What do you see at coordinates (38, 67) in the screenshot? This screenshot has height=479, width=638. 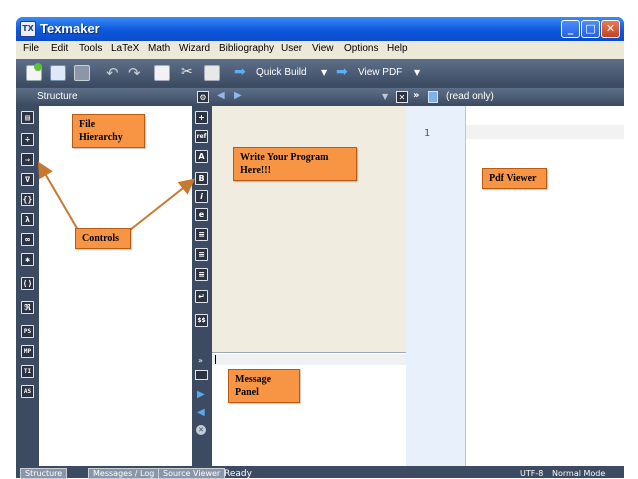 I see `new-file-plus-icon` at bounding box center [38, 67].